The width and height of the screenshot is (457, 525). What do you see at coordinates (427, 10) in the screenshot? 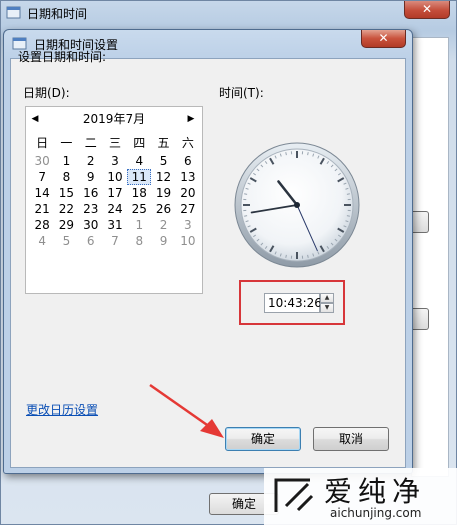
I see `parent-close-button: ✕` at bounding box center [427, 10].